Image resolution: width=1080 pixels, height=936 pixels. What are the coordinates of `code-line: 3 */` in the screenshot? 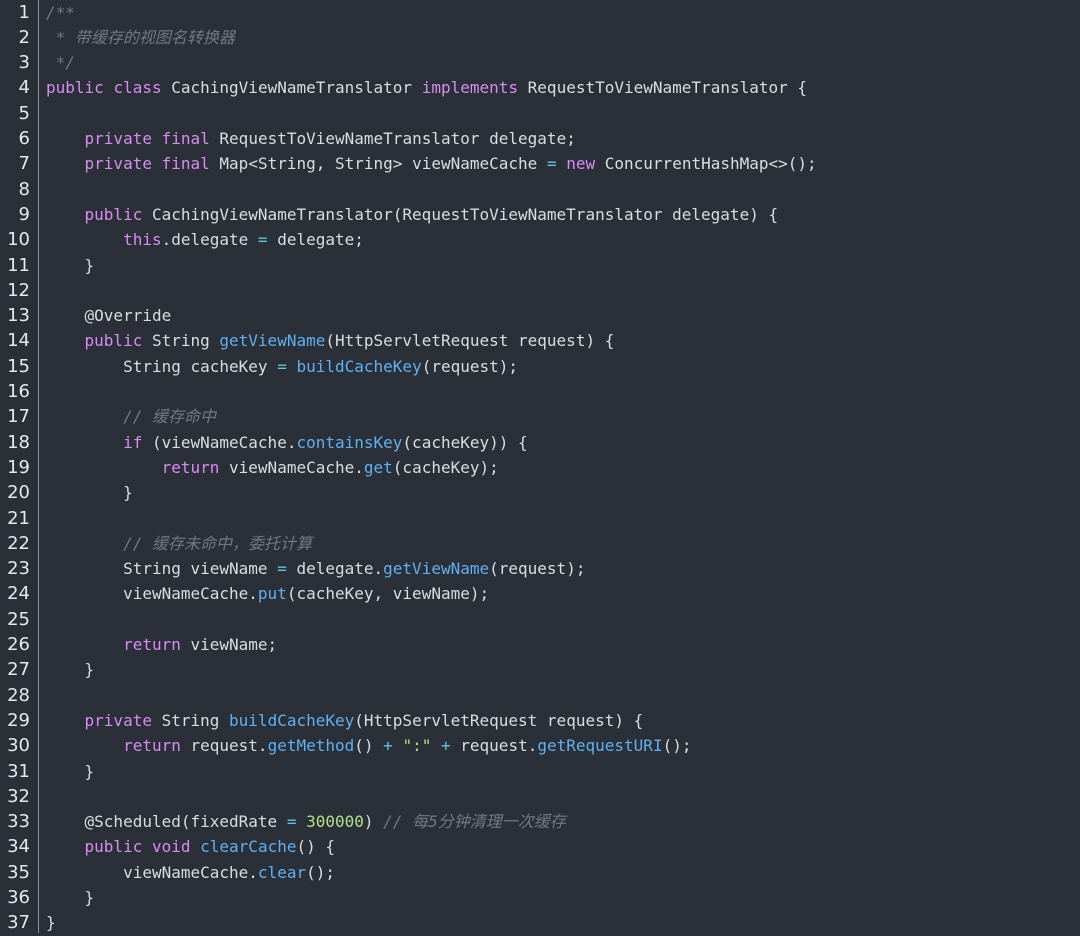 It's located at (540, 62).